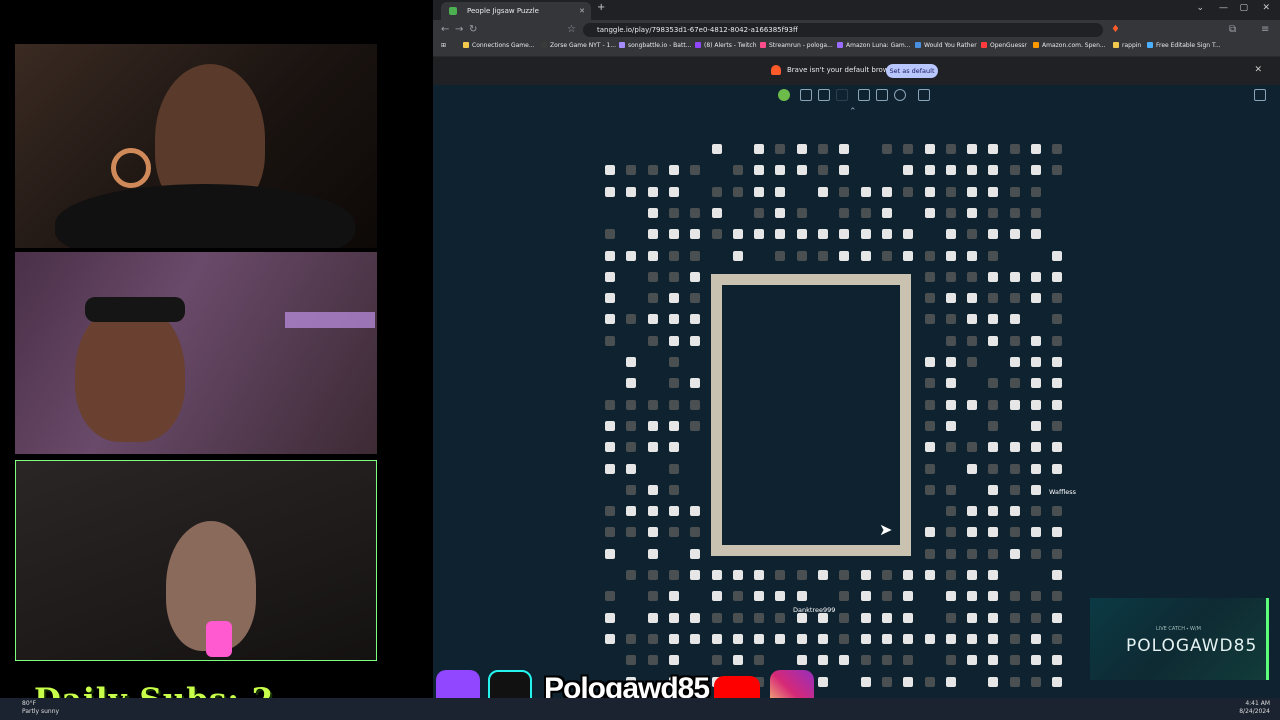 The width and height of the screenshot is (1280, 720). What do you see at coordinates (571, 29) in the screenshot?
I see `bookmark-icon: ☆` at bounding box center [571, 29].